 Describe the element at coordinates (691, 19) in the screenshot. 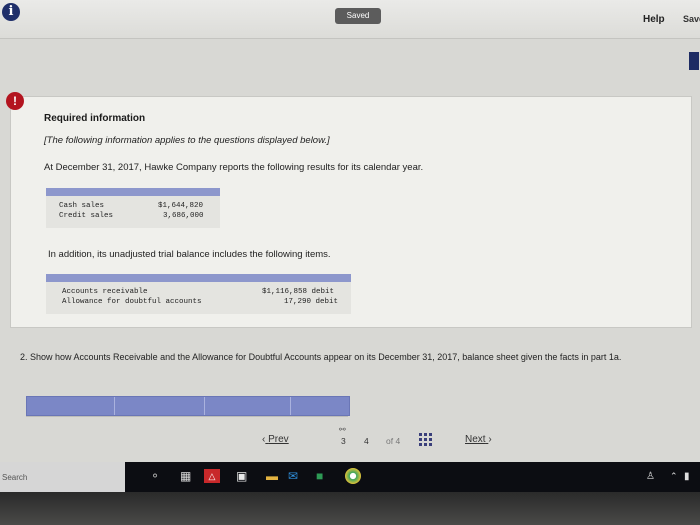

I see `save-link: Save` at that location.